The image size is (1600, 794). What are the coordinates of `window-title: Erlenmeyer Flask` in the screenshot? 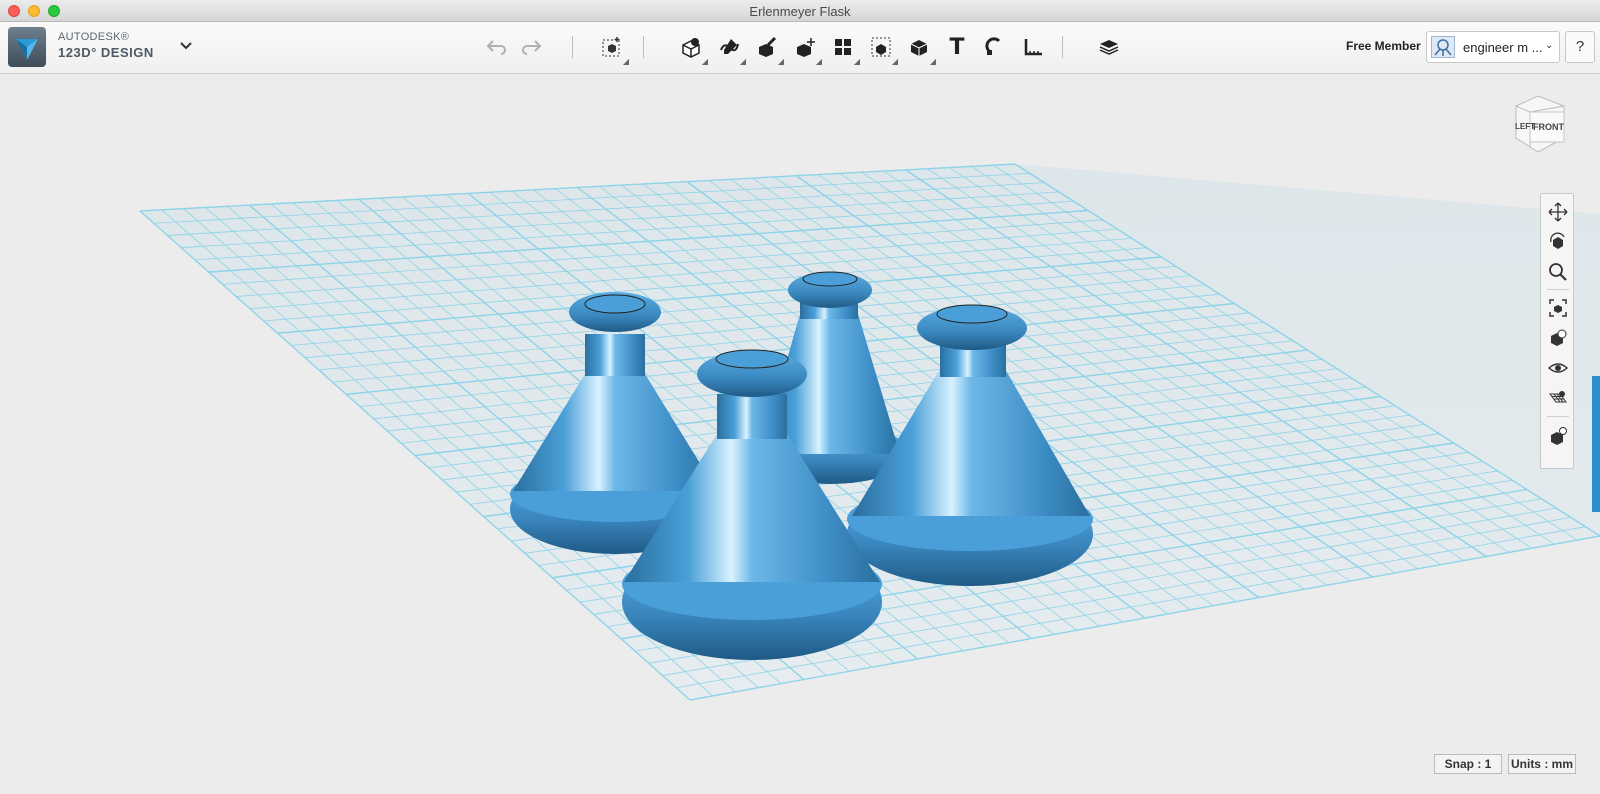 It's located at (800, 11).